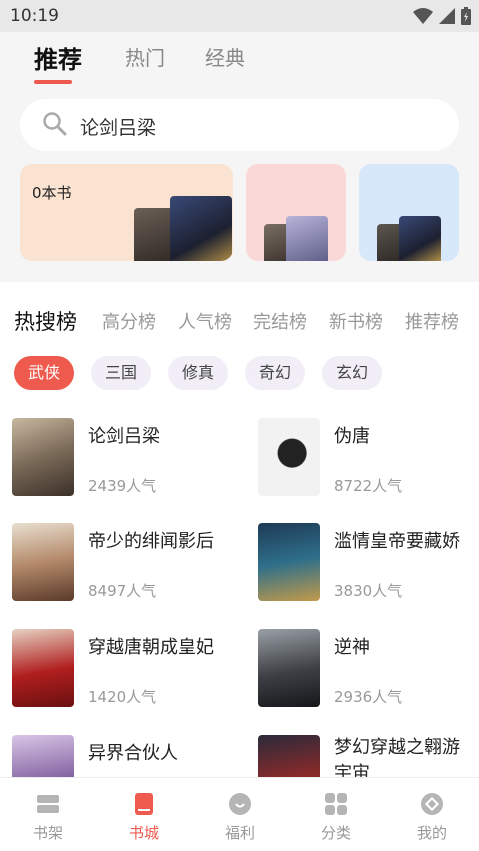  What do you see at coordinates (121, 373) in the screenshot?
I see `chip-sanguo: 三国` at bounding box center [121, 373].